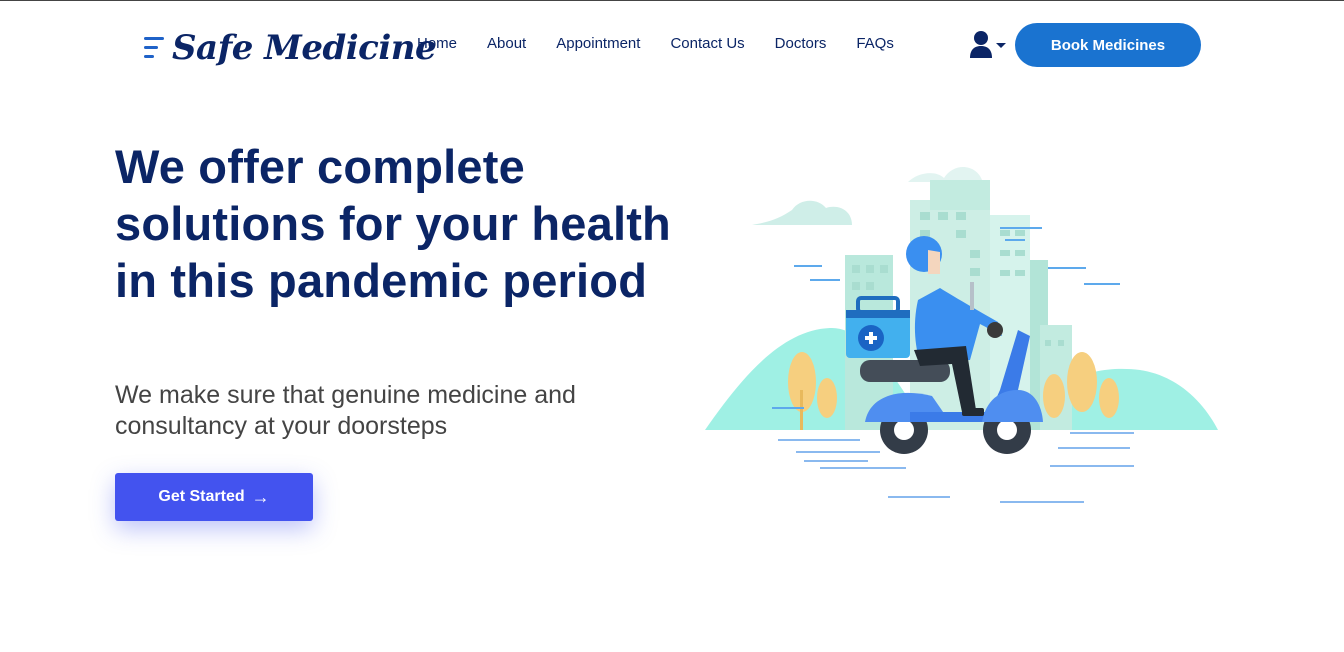 The width and height of the screenshot is (1344, 652). Describe the element at coordinates (304, 48) in the screenshot. I see `brand-name: Safe Medicine` at that location.